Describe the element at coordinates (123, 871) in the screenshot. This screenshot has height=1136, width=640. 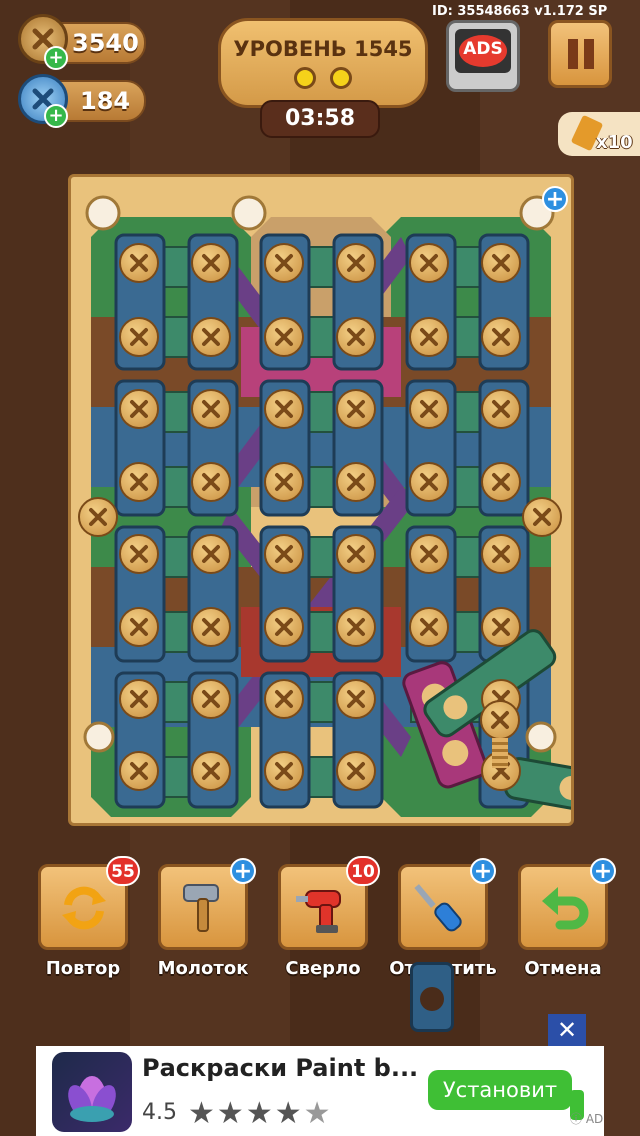
I see `uses-count-badge: 55` at that location.